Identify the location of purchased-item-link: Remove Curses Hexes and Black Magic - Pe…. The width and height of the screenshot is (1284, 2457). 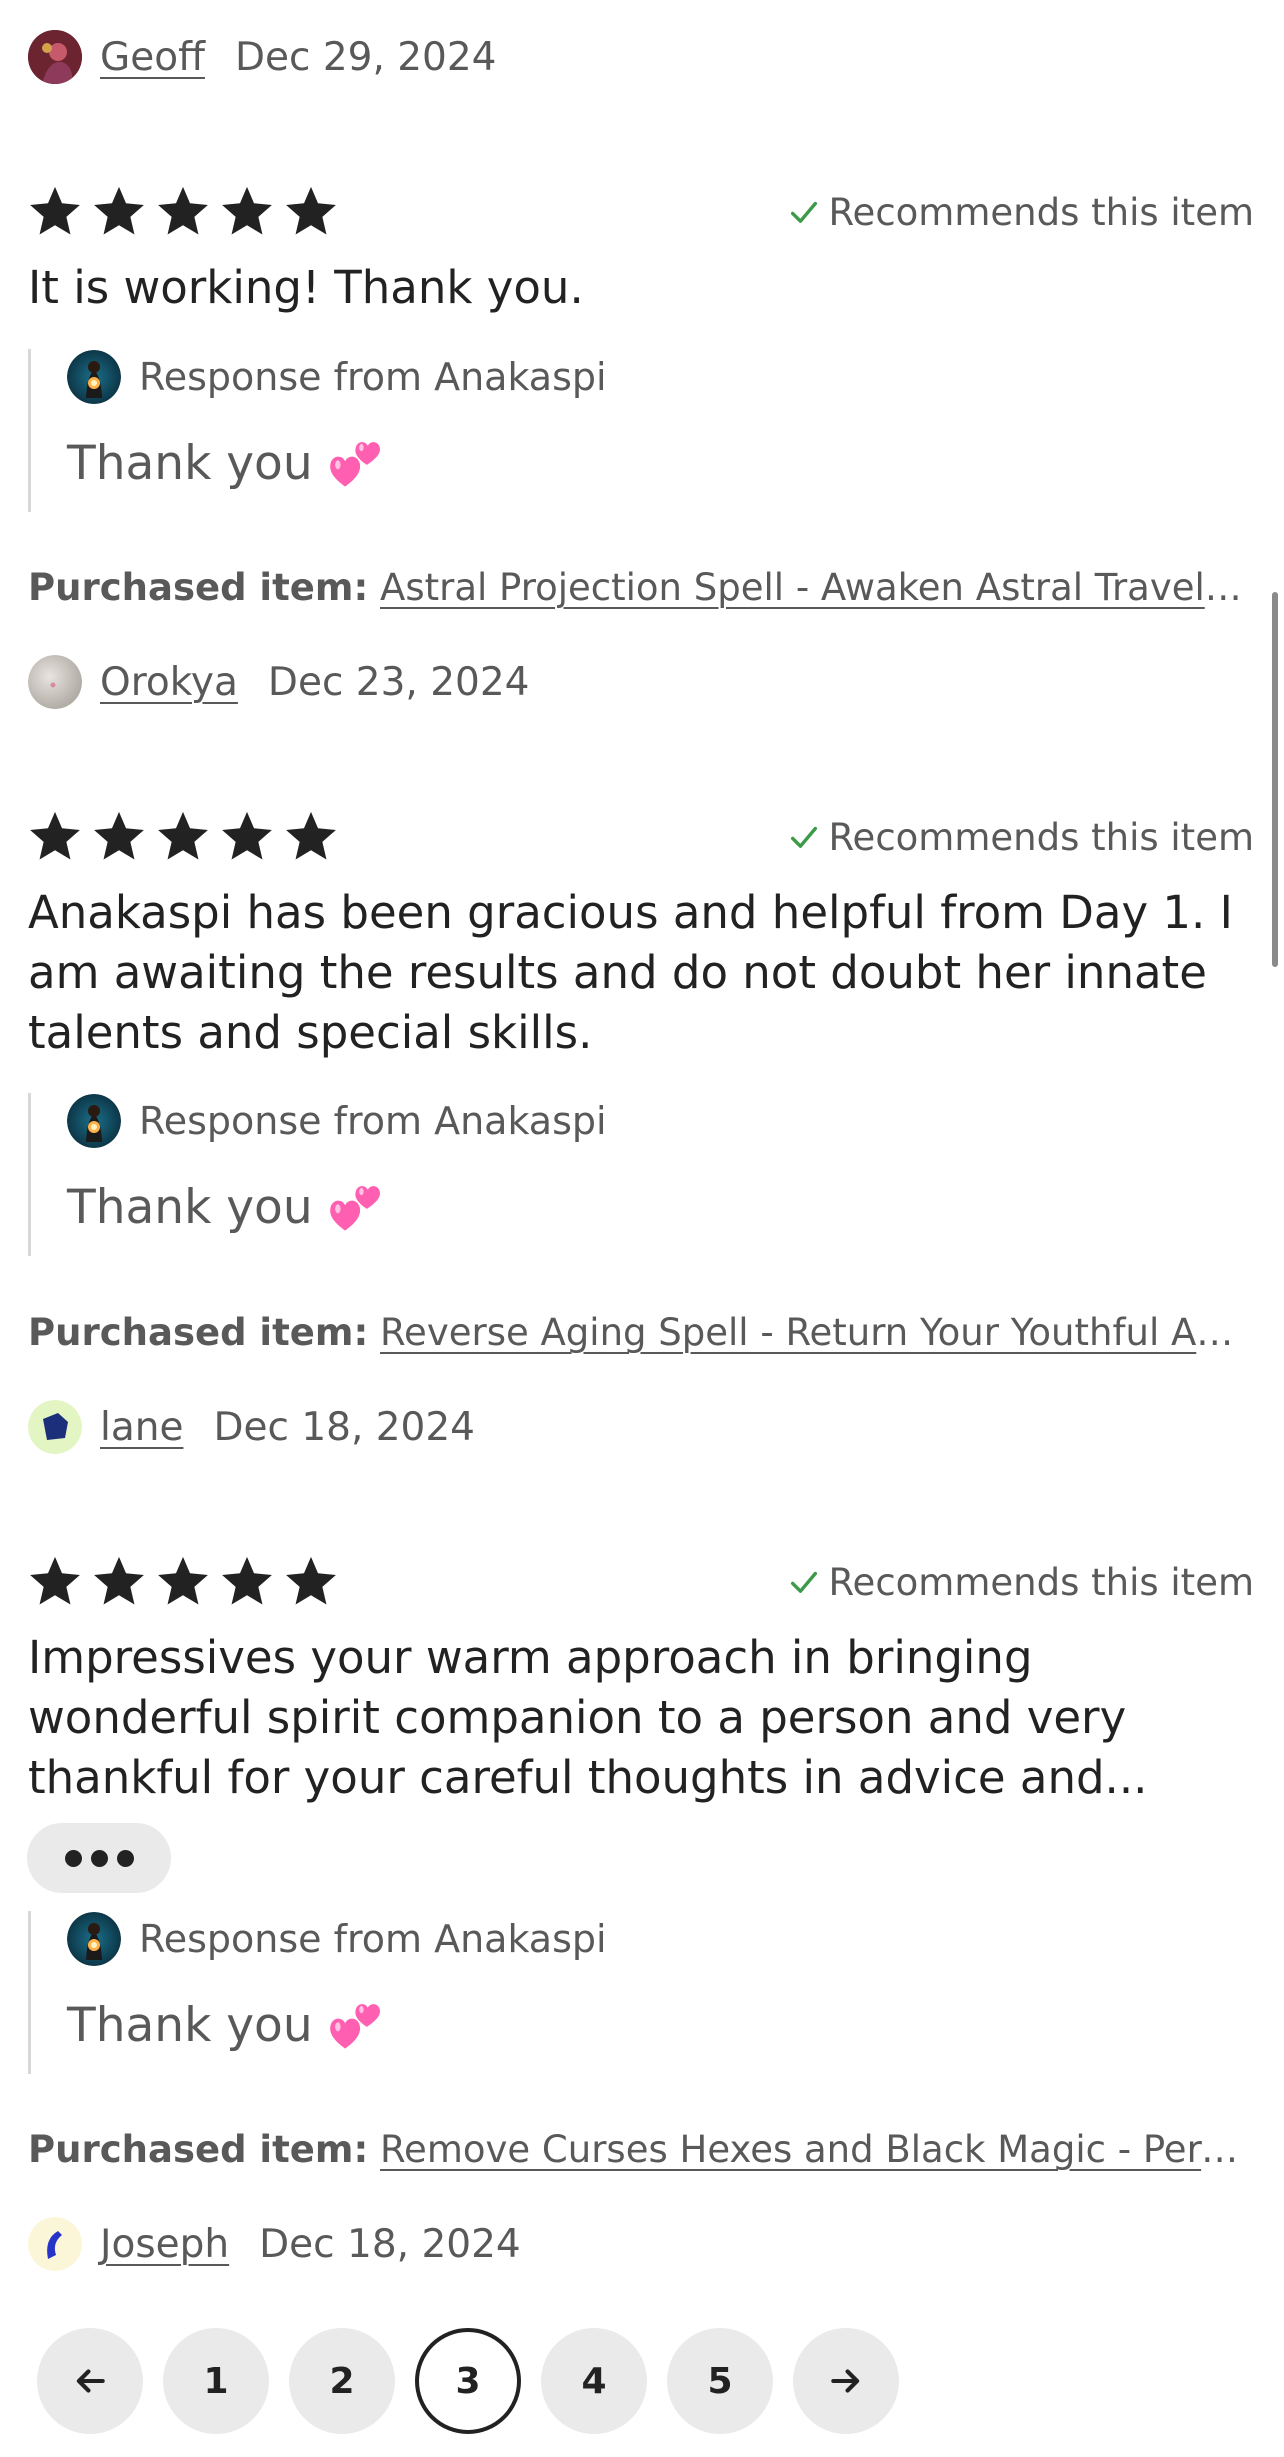
(814, 2149).